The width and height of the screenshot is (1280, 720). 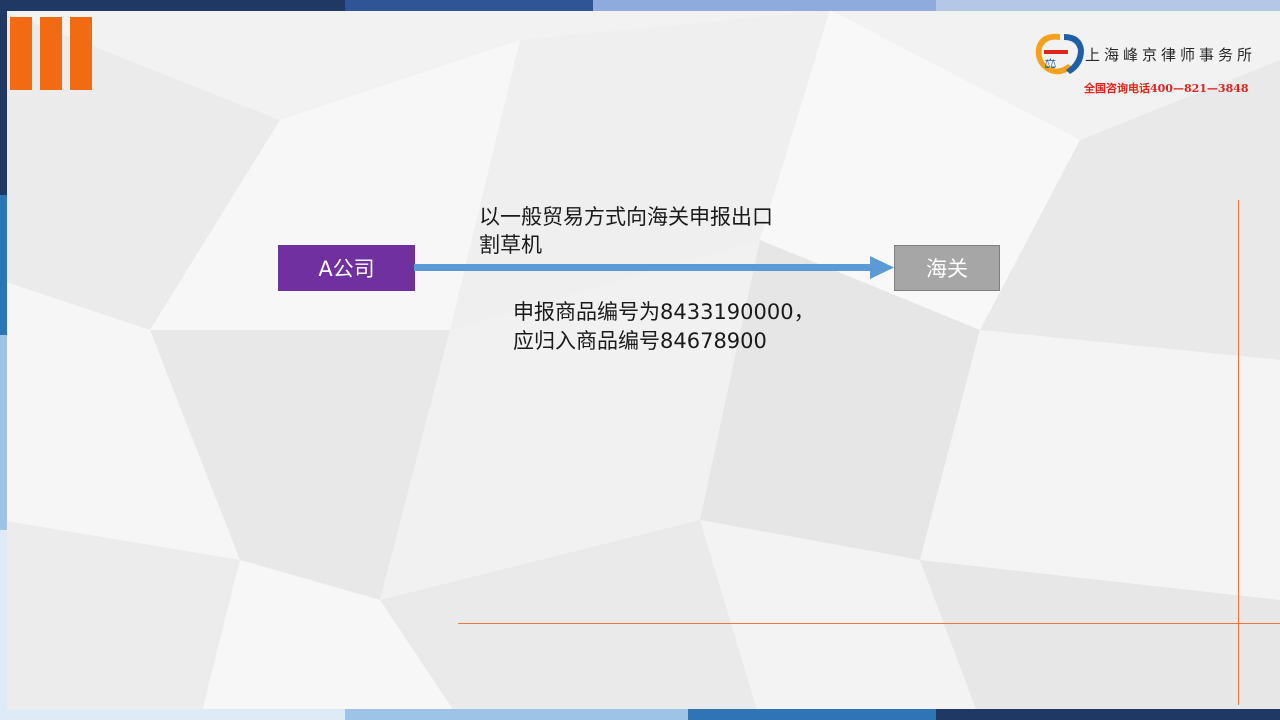 I want to click on left-bar-blue, so click(x=3, y=265).